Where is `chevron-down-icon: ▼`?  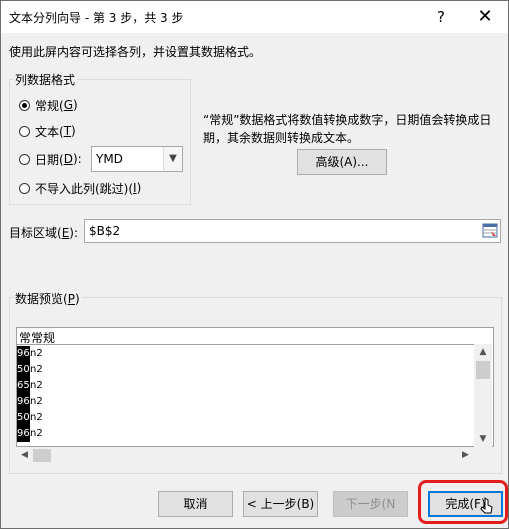 chevron-down-icon: ▼ is located at coordinates (172, 159).